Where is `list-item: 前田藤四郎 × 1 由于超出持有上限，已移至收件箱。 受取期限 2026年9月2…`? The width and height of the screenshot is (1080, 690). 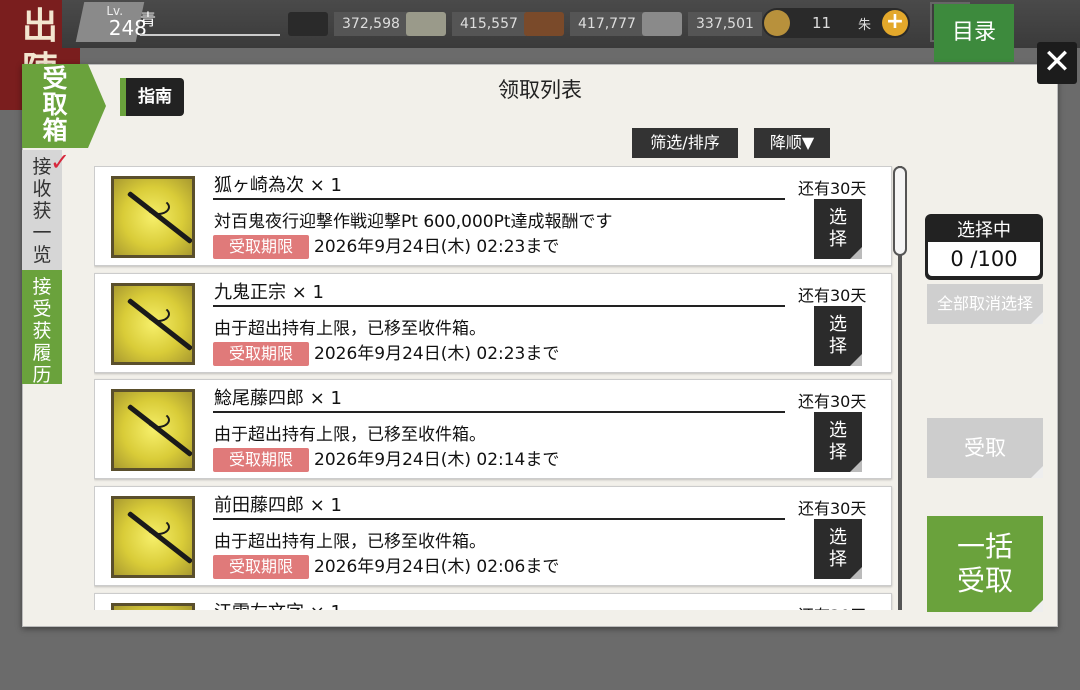
list-item: 前田藤四郎 × 1 由于超出持有上限，已移至收件箱。 受取期限 2026年9月2… is located at coordinates (493, 536).